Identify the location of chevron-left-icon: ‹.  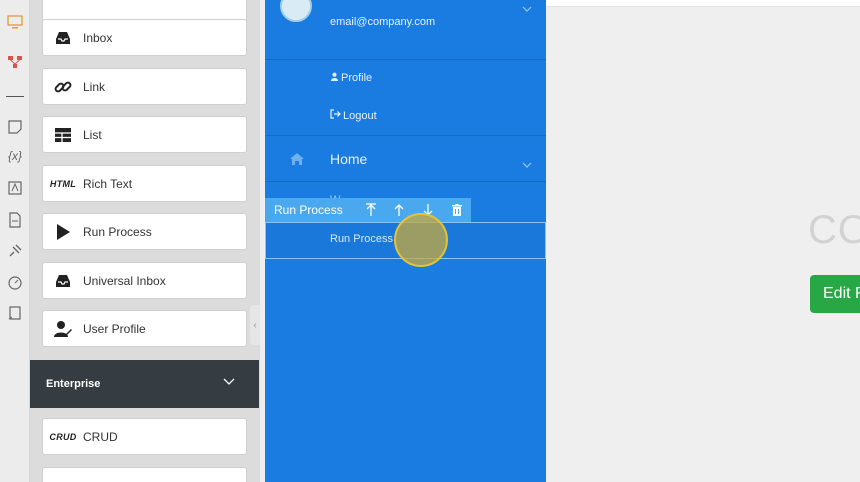
(255, 325).